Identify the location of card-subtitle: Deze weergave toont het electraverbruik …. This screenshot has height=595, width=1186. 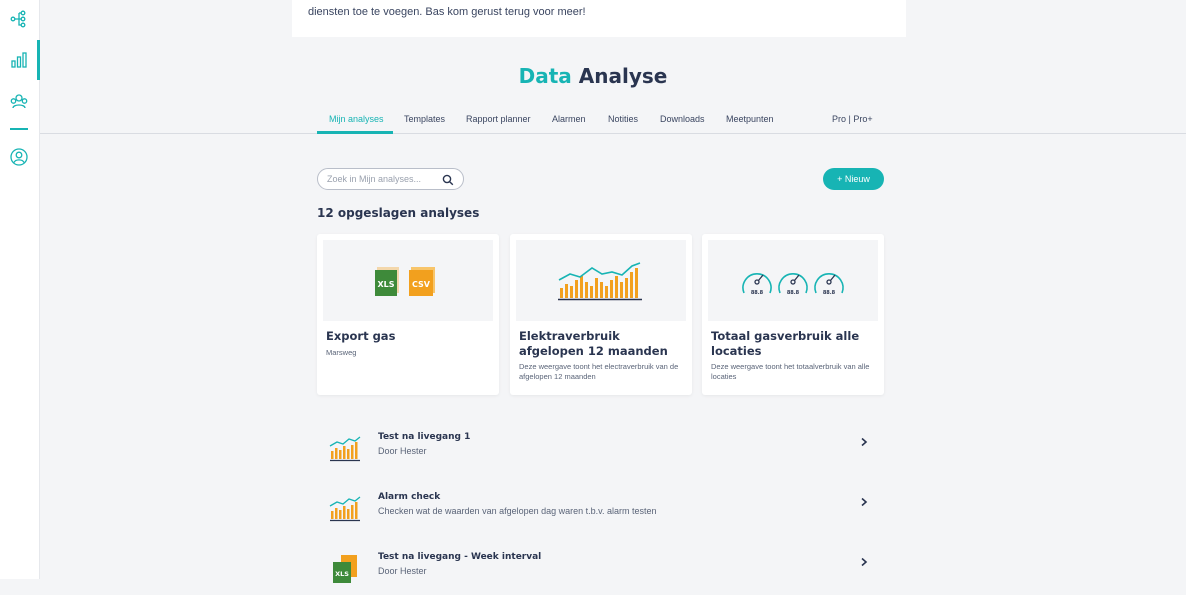
(599, 371).